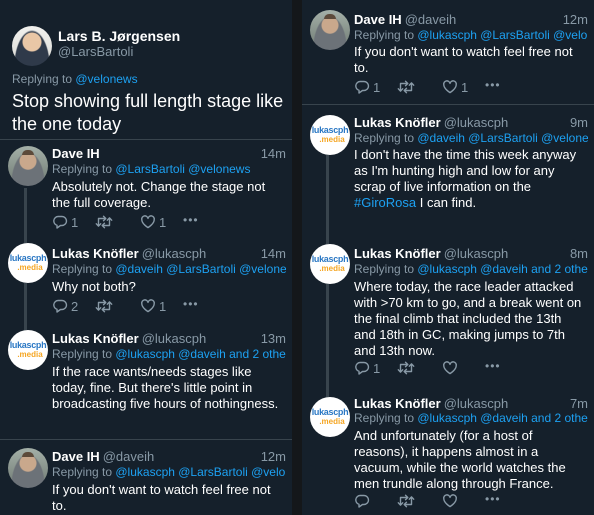 Image resolution: width=594 pixels, height=515 pixels. Describe the element at coordinates (446, 202) in the screenshot. I see `tweet-text-part: I can find.` at that location.